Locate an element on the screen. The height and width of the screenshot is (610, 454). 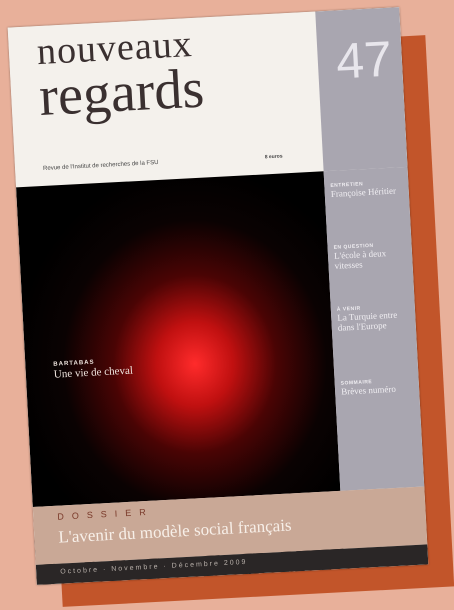
price: 8 euros is located at coordinates (273, 157).